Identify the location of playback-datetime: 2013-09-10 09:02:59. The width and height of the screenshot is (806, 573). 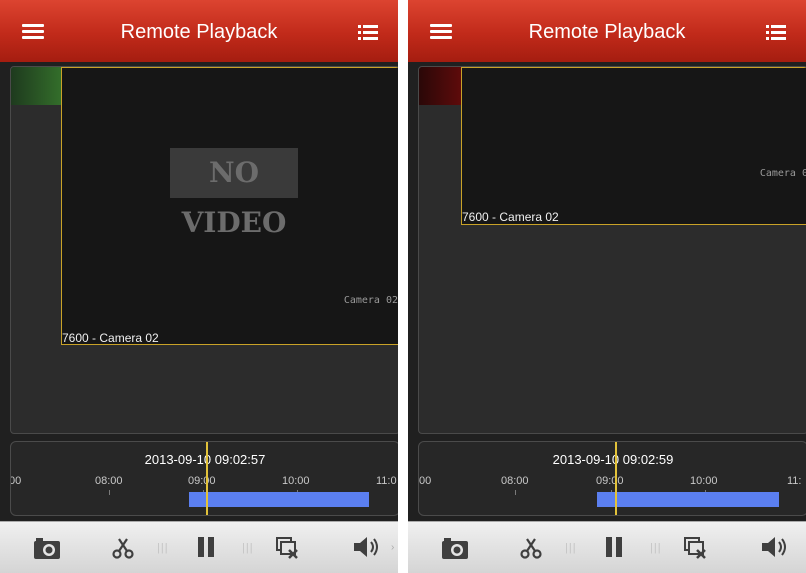
(613, 459).